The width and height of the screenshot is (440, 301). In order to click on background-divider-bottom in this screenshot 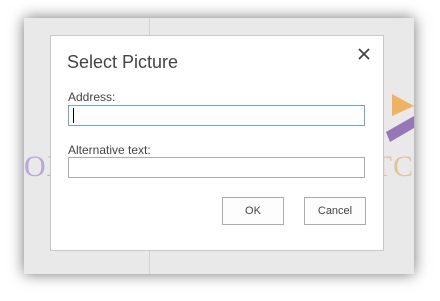, I will do `click(149, 262)`.